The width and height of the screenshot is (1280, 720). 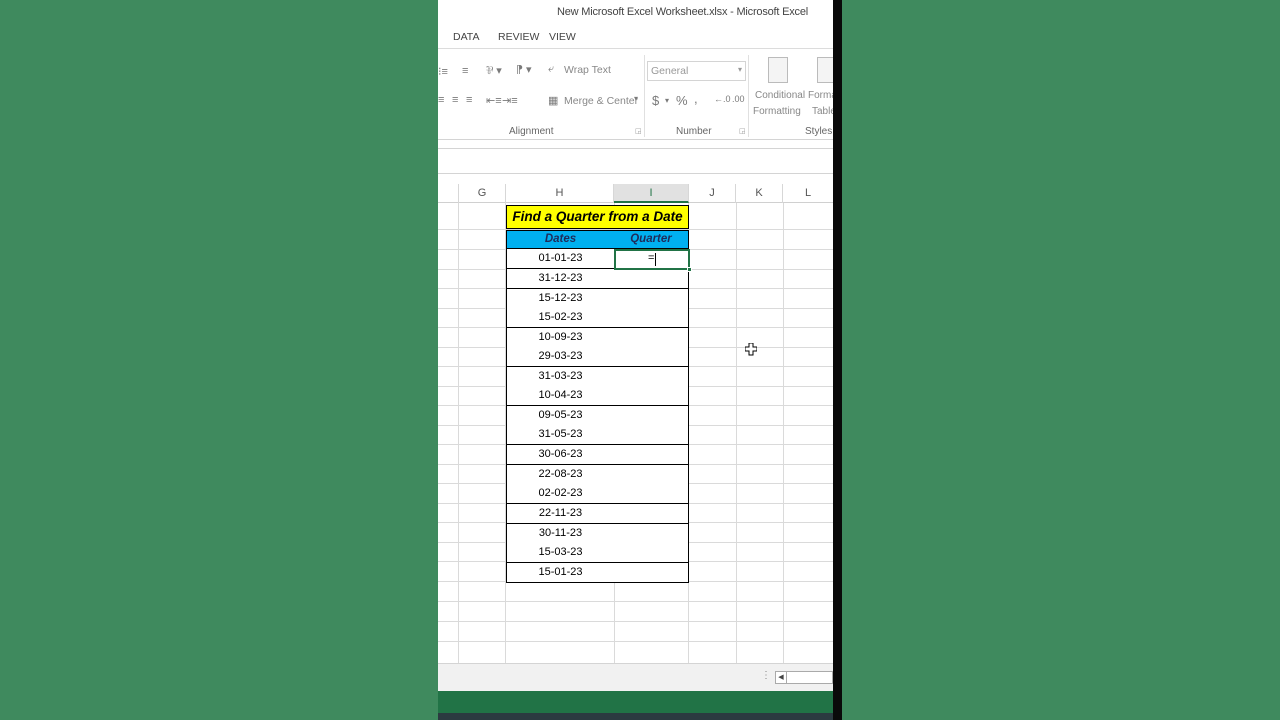 What do you see at coordinates (819, 131) in the screenshot?
I see `group-label-styles: Styles` at bounding box center [819, 131].